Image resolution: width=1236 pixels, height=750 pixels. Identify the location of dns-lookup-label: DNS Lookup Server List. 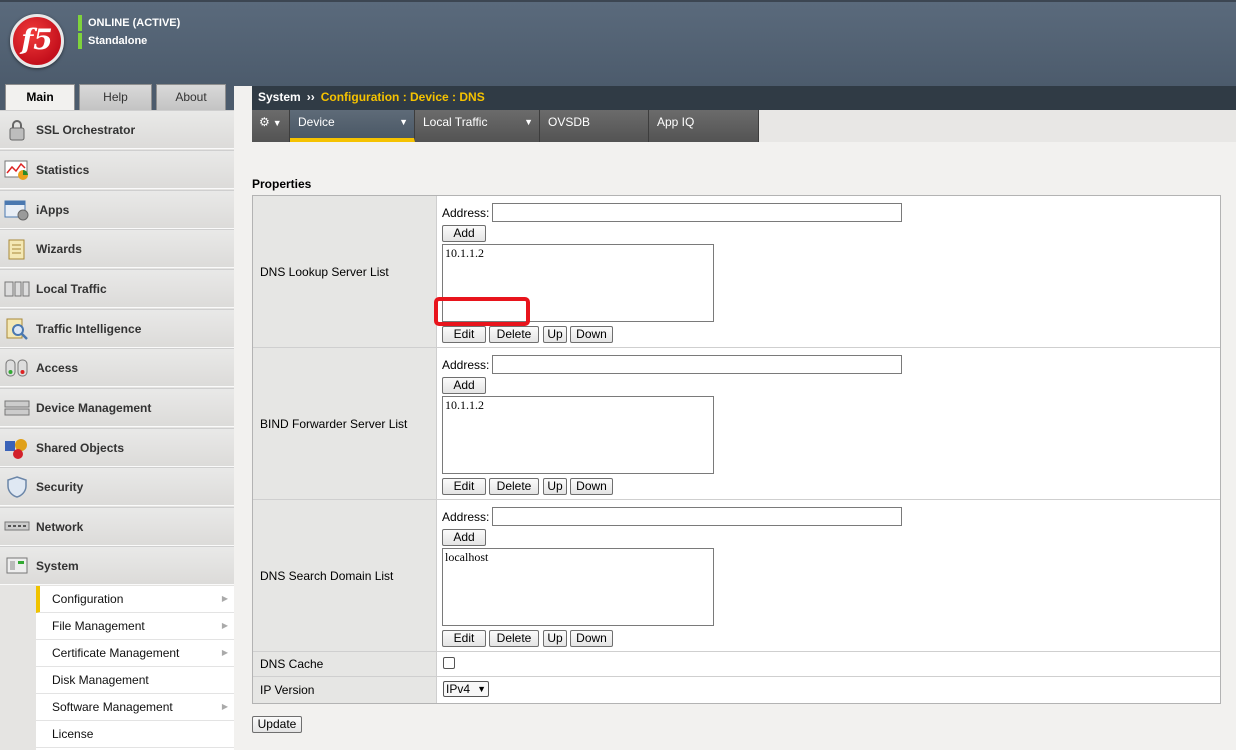
(345, 271).